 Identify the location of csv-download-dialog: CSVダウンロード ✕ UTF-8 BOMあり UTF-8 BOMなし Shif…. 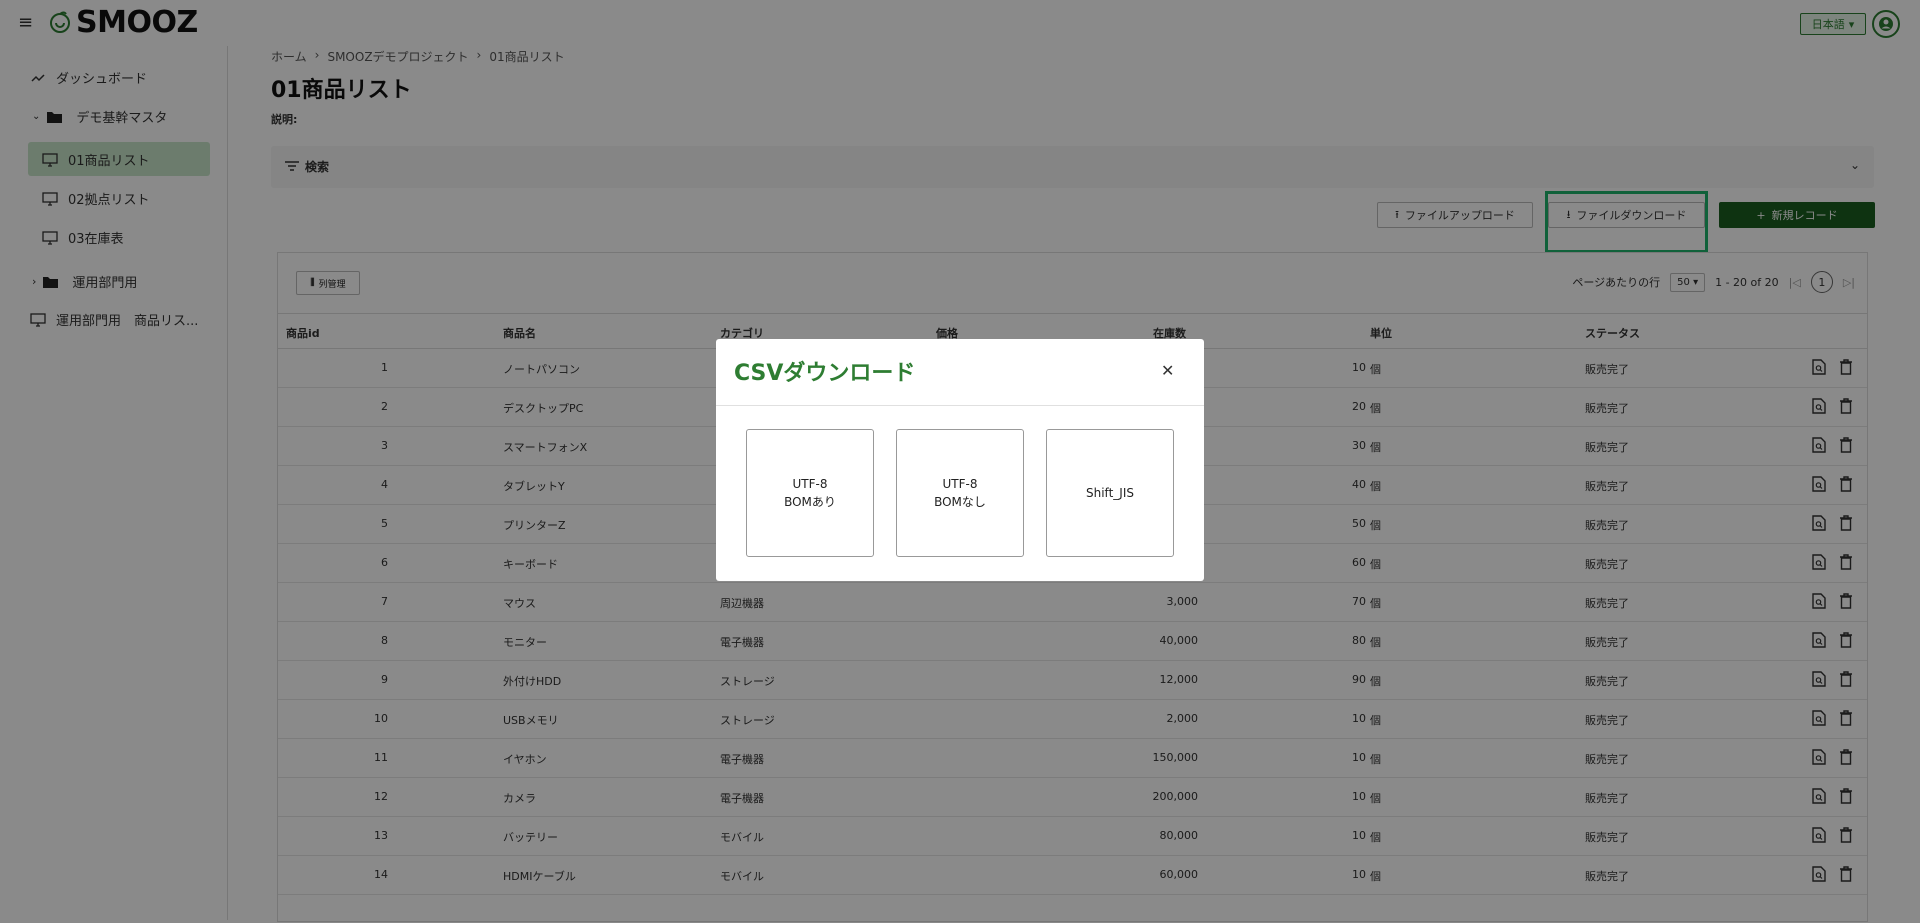
(960, 460).